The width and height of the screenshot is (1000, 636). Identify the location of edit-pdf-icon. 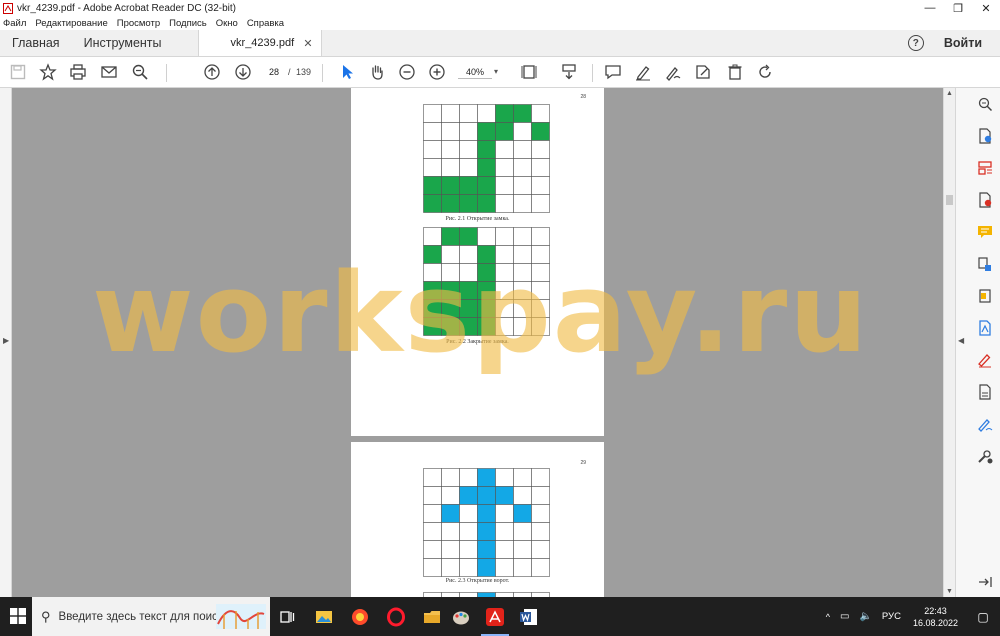
(985, 328).